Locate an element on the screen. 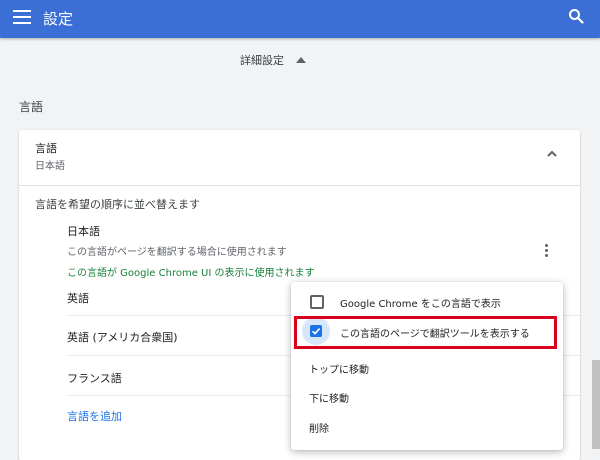 The width and height of the screenshot is (600, 460). menu-item-remove: 削除 is located at coordinates (427, 427).